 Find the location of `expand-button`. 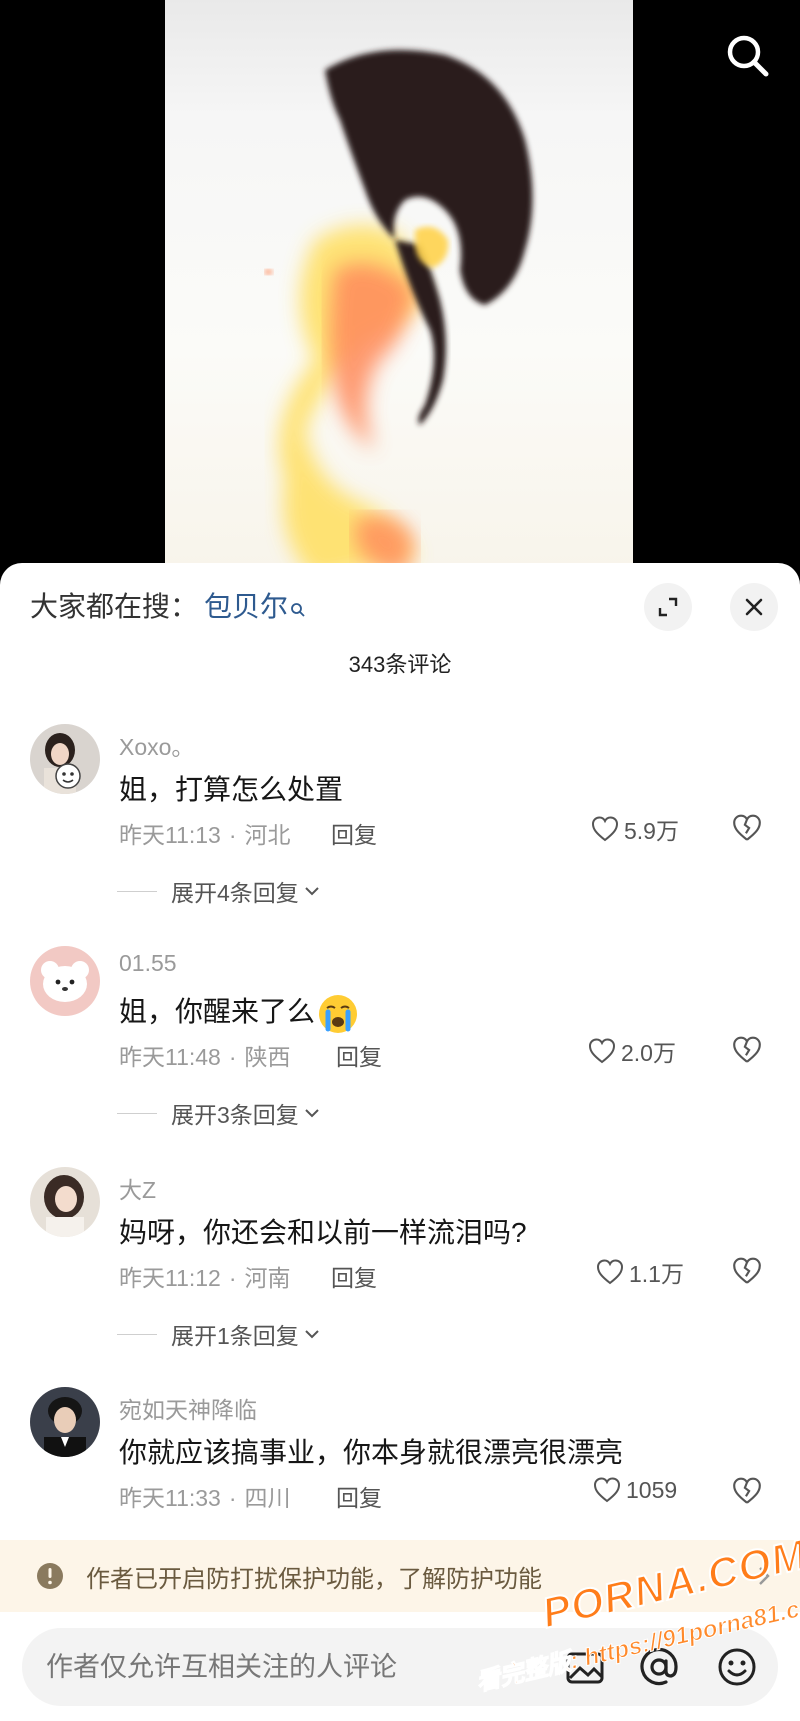

expand-button is located at coordinates (668, 607).